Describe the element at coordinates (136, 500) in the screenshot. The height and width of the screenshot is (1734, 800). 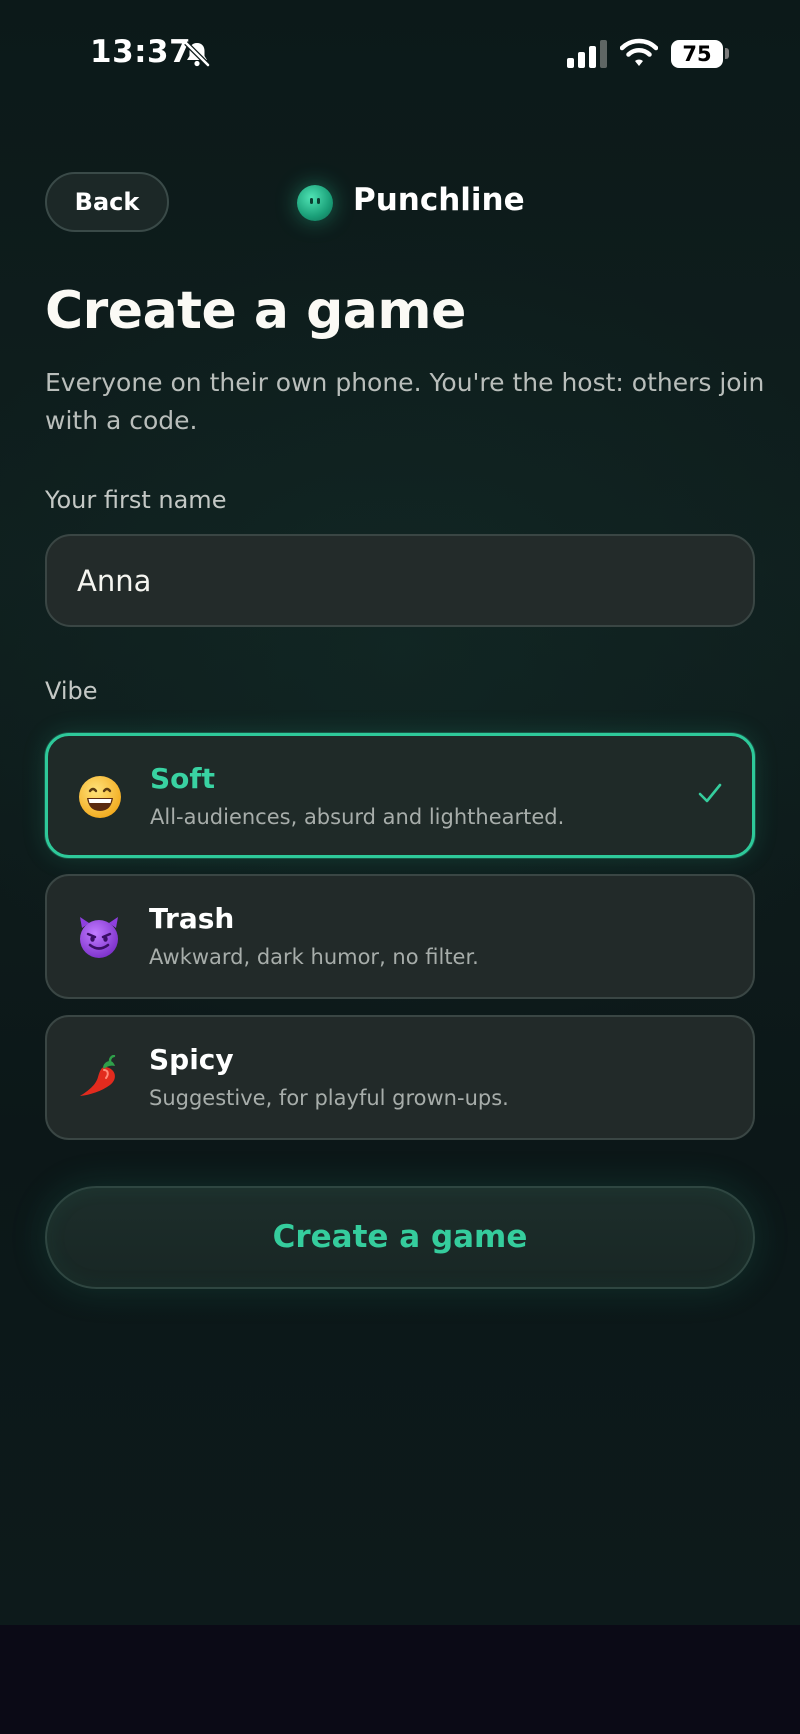
I see `first-name-label: Your first name` at that location.